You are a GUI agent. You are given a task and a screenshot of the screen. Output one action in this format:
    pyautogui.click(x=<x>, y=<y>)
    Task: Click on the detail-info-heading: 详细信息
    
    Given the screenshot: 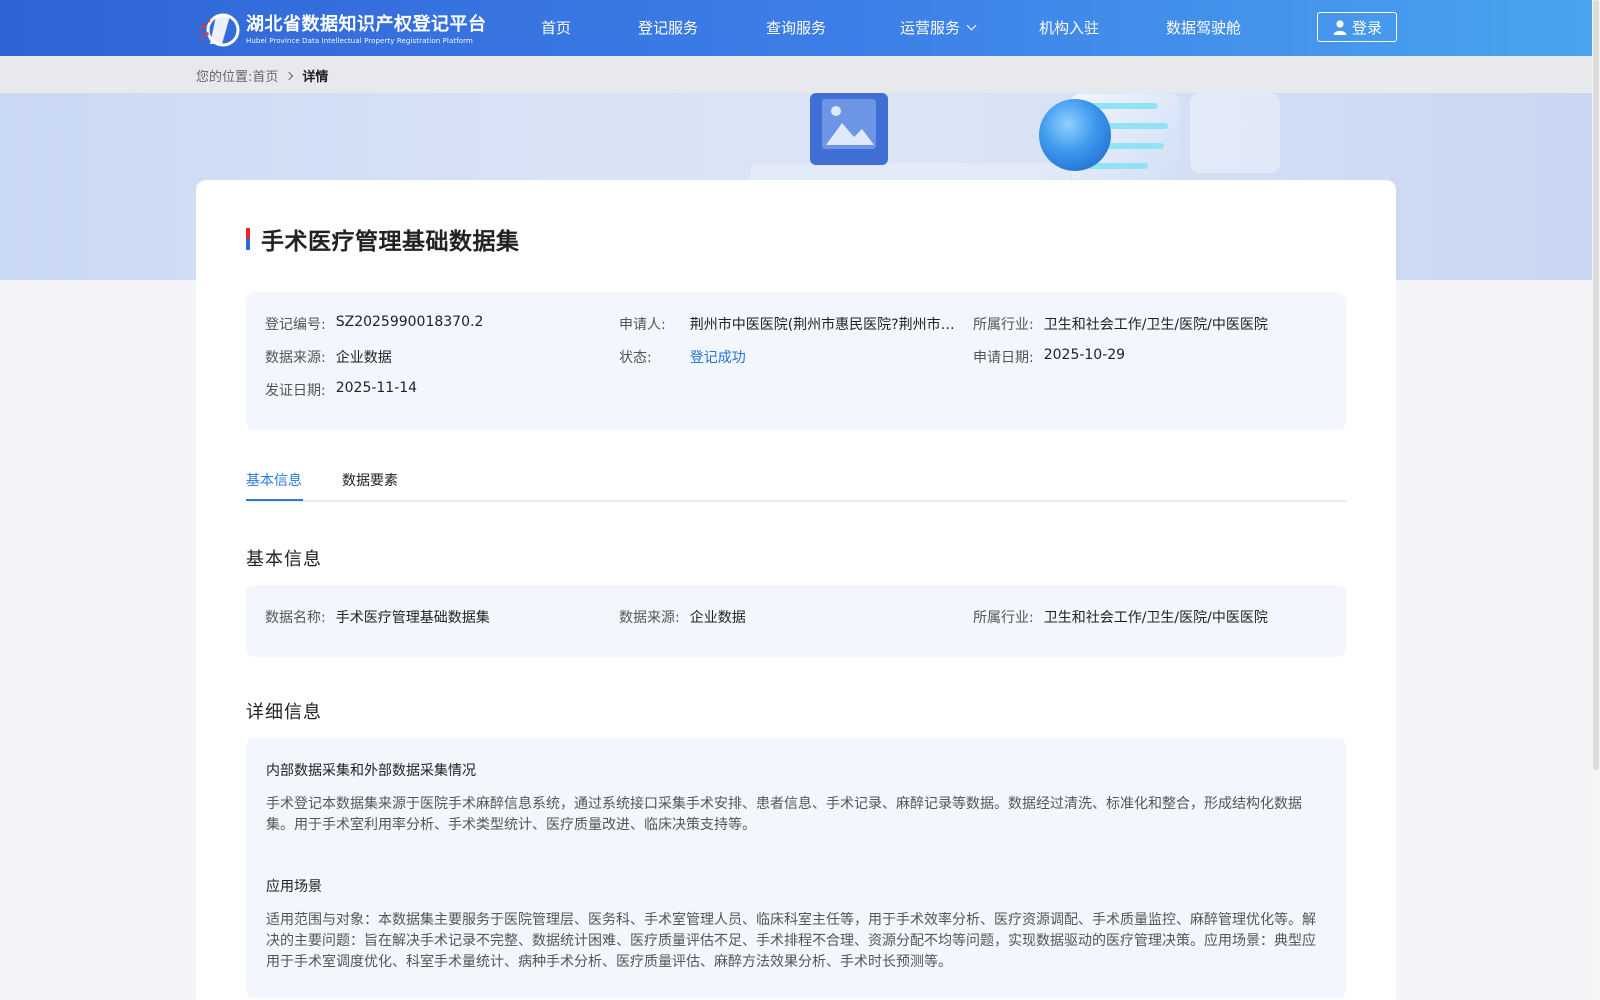 What is the action you would take?
    pyautogui.click(x=284, y=712)
    